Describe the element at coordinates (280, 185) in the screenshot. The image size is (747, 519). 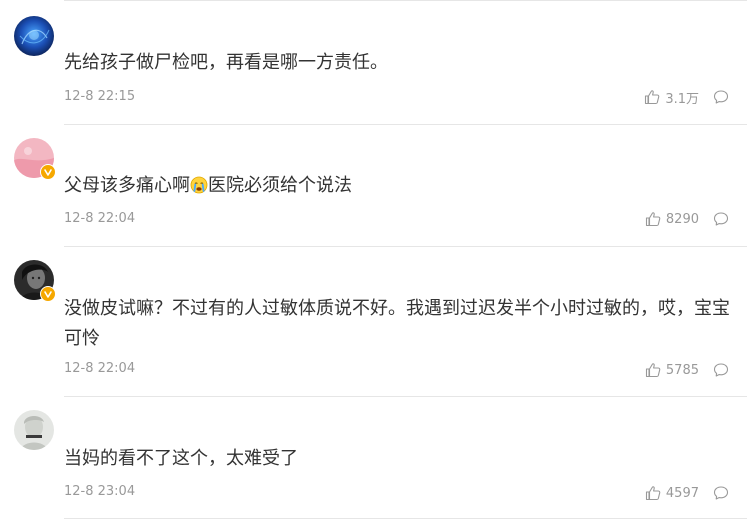
I see `comment-text-part: 医院必须给个说法` at that location.